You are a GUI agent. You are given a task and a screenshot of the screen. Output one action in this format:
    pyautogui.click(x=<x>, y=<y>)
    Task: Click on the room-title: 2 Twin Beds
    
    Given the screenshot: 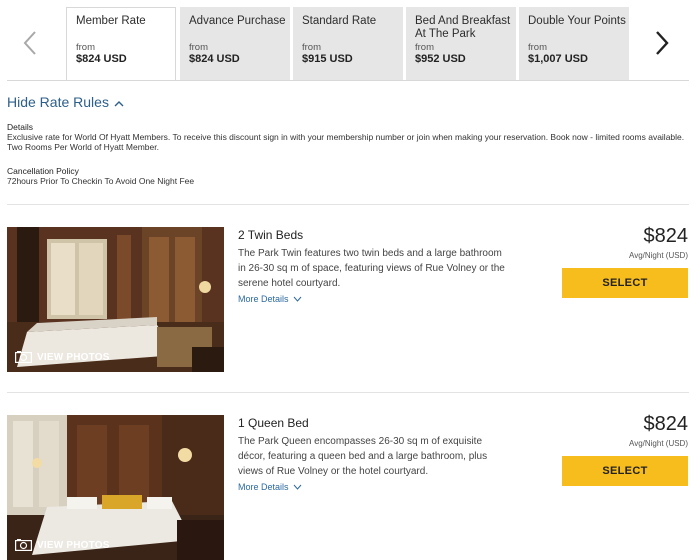 What is the action you would take?
    pyautogui.click(x=271, y=235)
    